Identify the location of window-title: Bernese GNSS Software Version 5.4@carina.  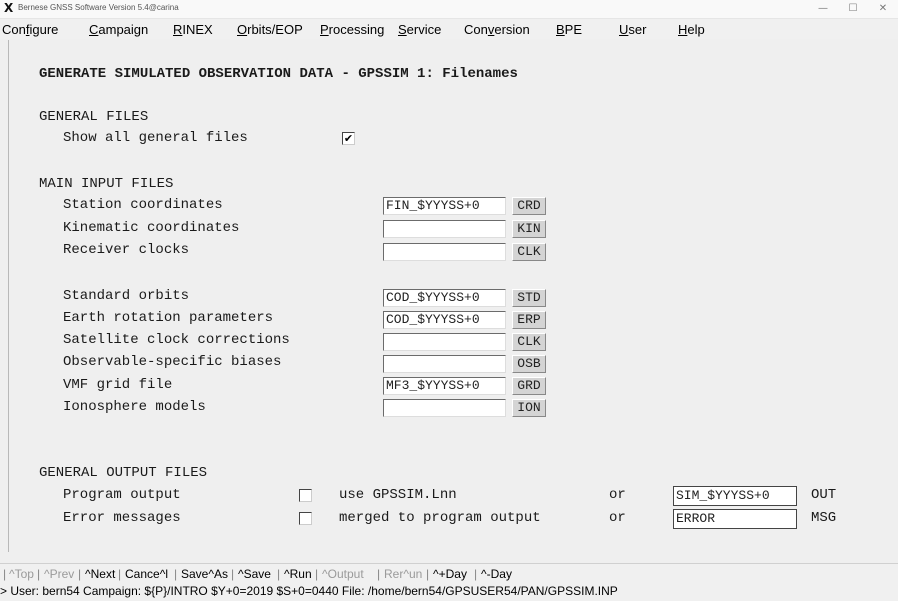
(98, 7).